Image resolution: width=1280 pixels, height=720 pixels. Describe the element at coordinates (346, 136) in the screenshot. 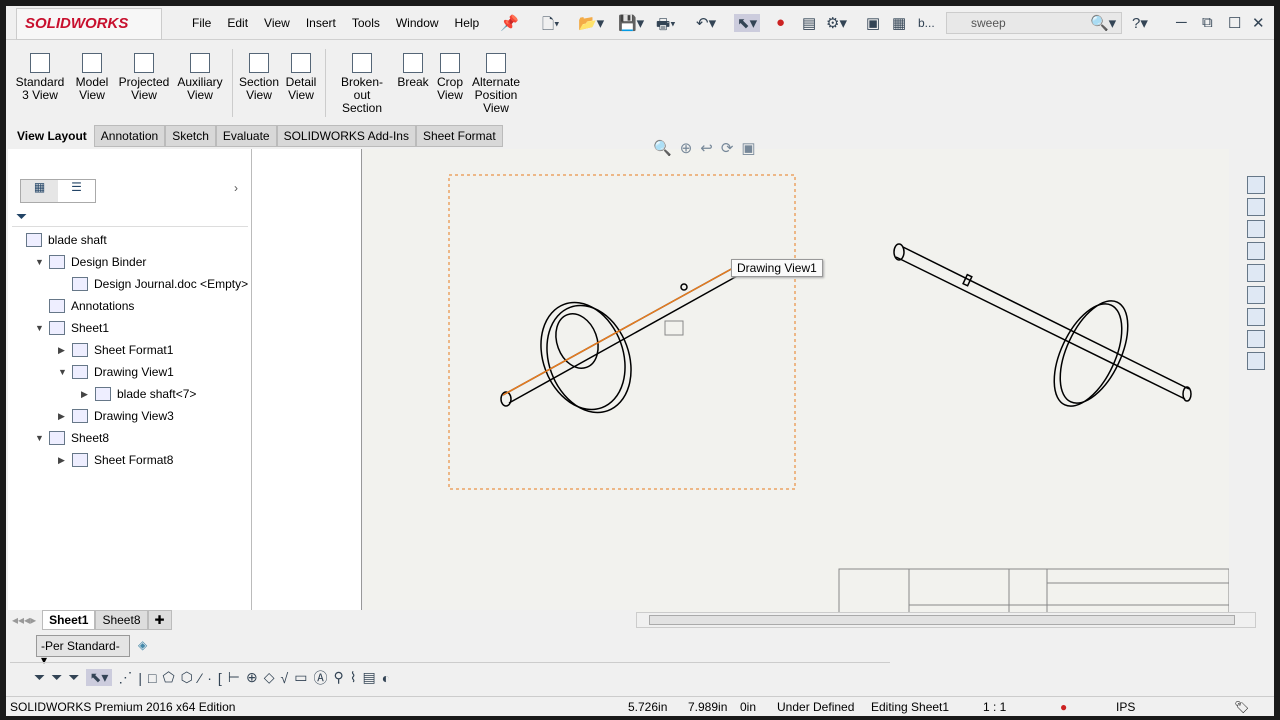

I see `tab-solidworks-add-ins: SOLIDWORKS Add-Ins` at that location.